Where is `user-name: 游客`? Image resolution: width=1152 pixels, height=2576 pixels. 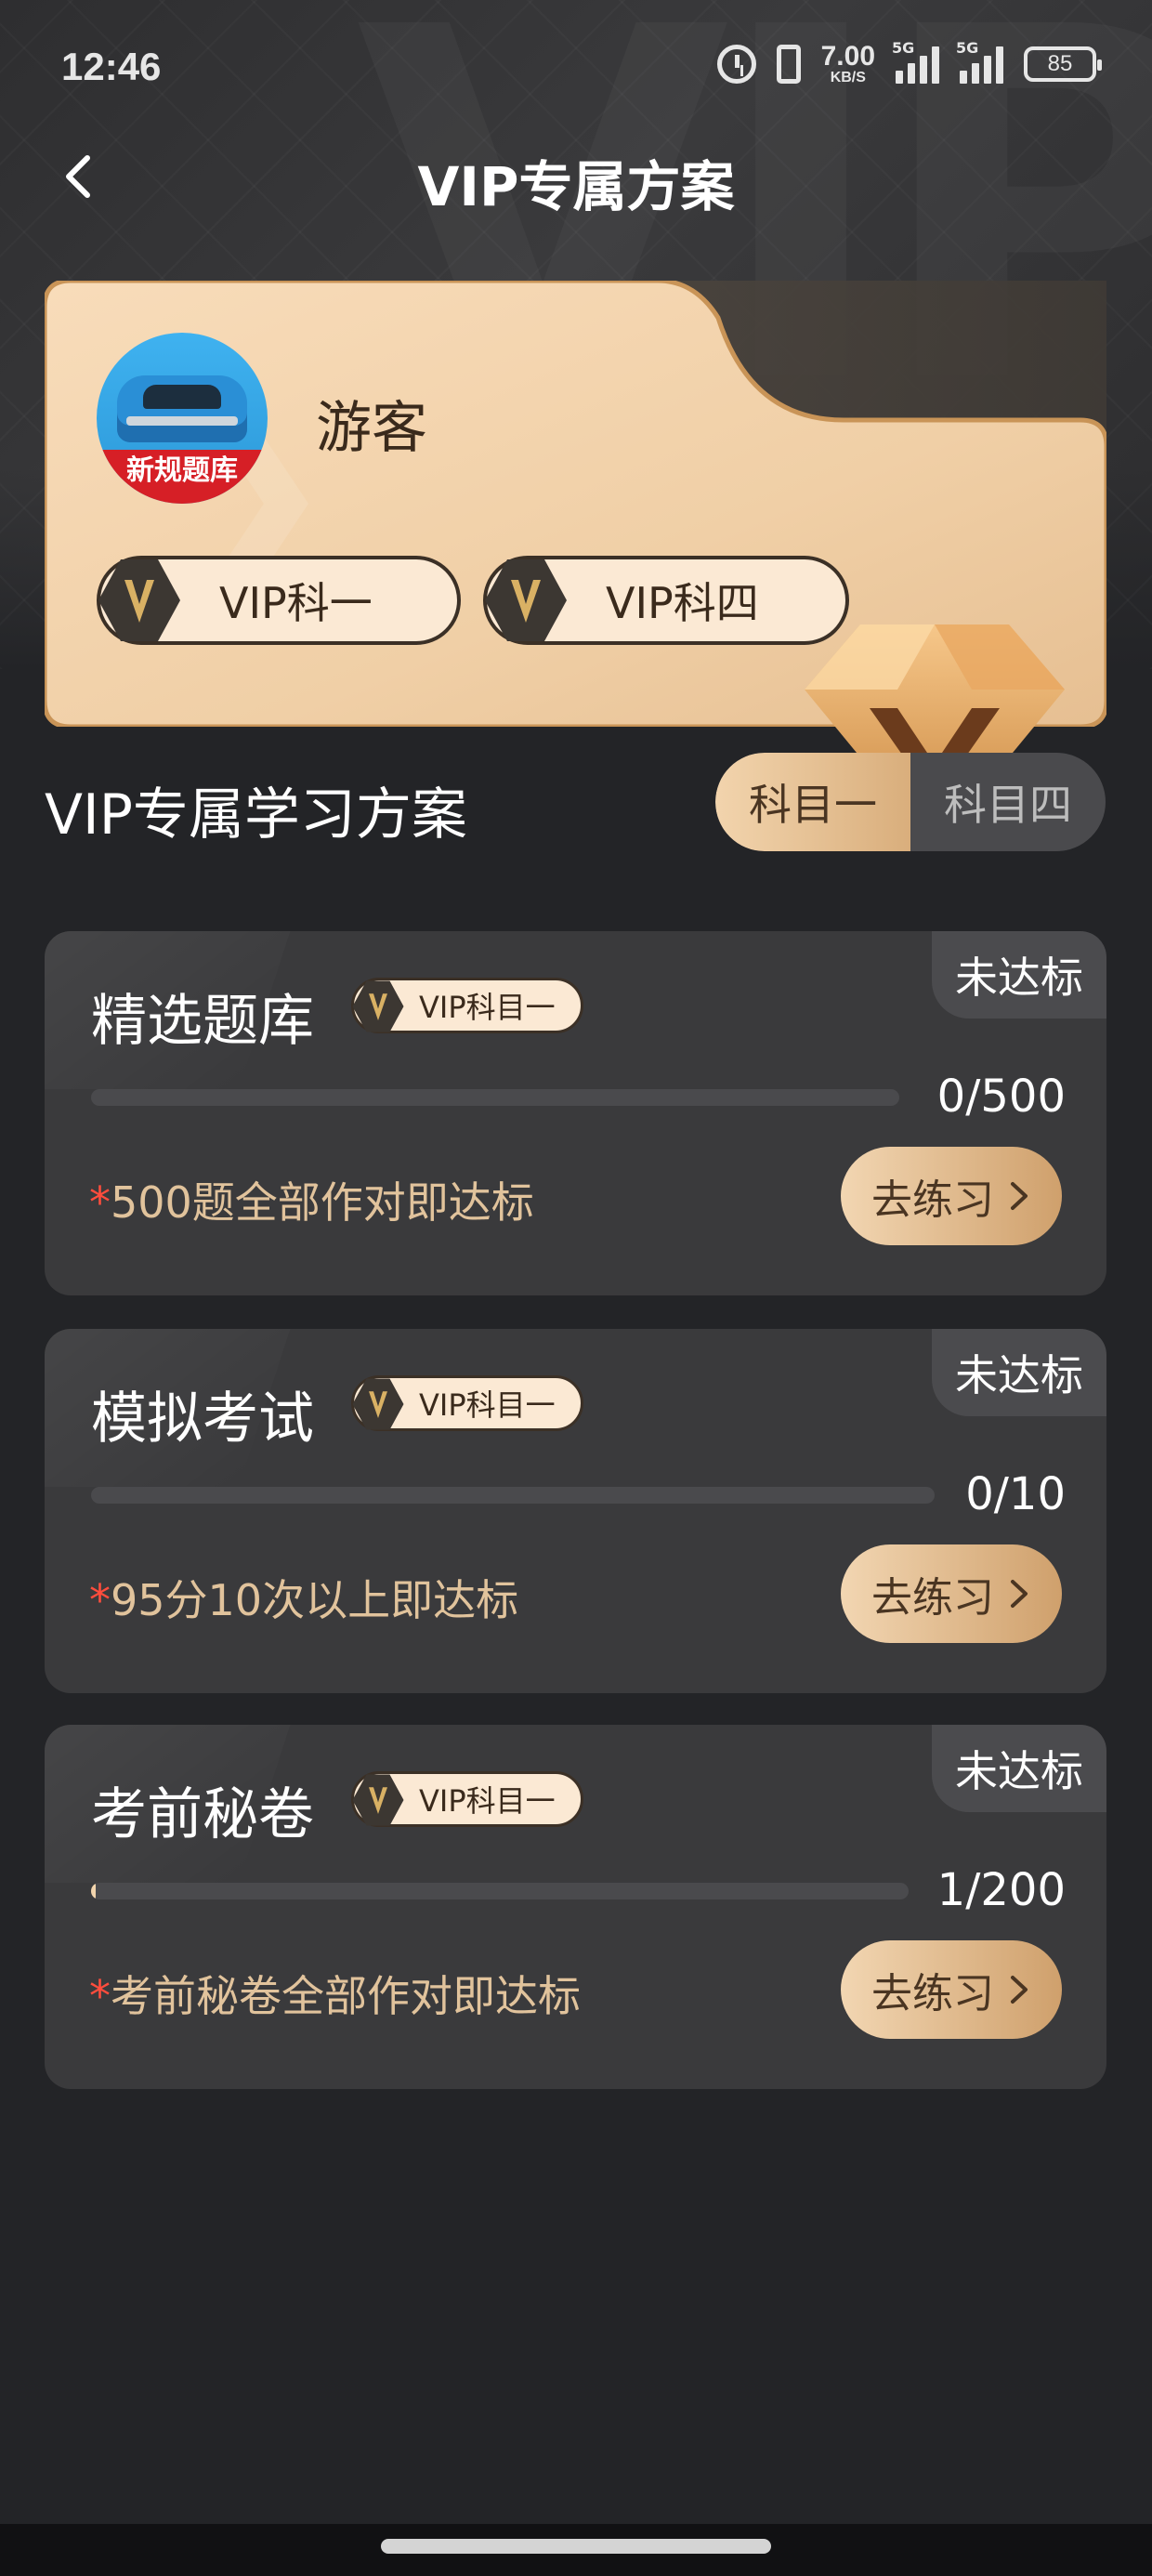
user-name: 游客 is located at coordinates (371, 428).